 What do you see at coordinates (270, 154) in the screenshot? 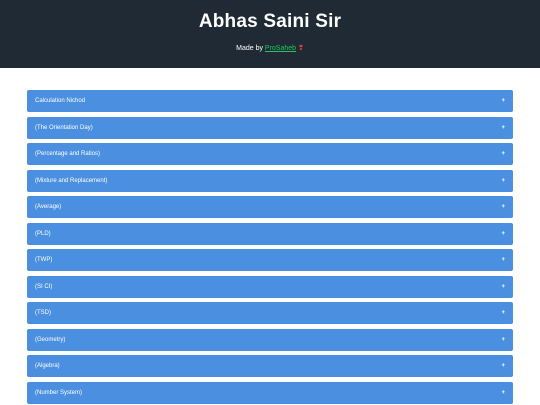
I see `accordion-item-percentage-ratios: (Percentage and Ratios) +` at bounding box center [270, 154].